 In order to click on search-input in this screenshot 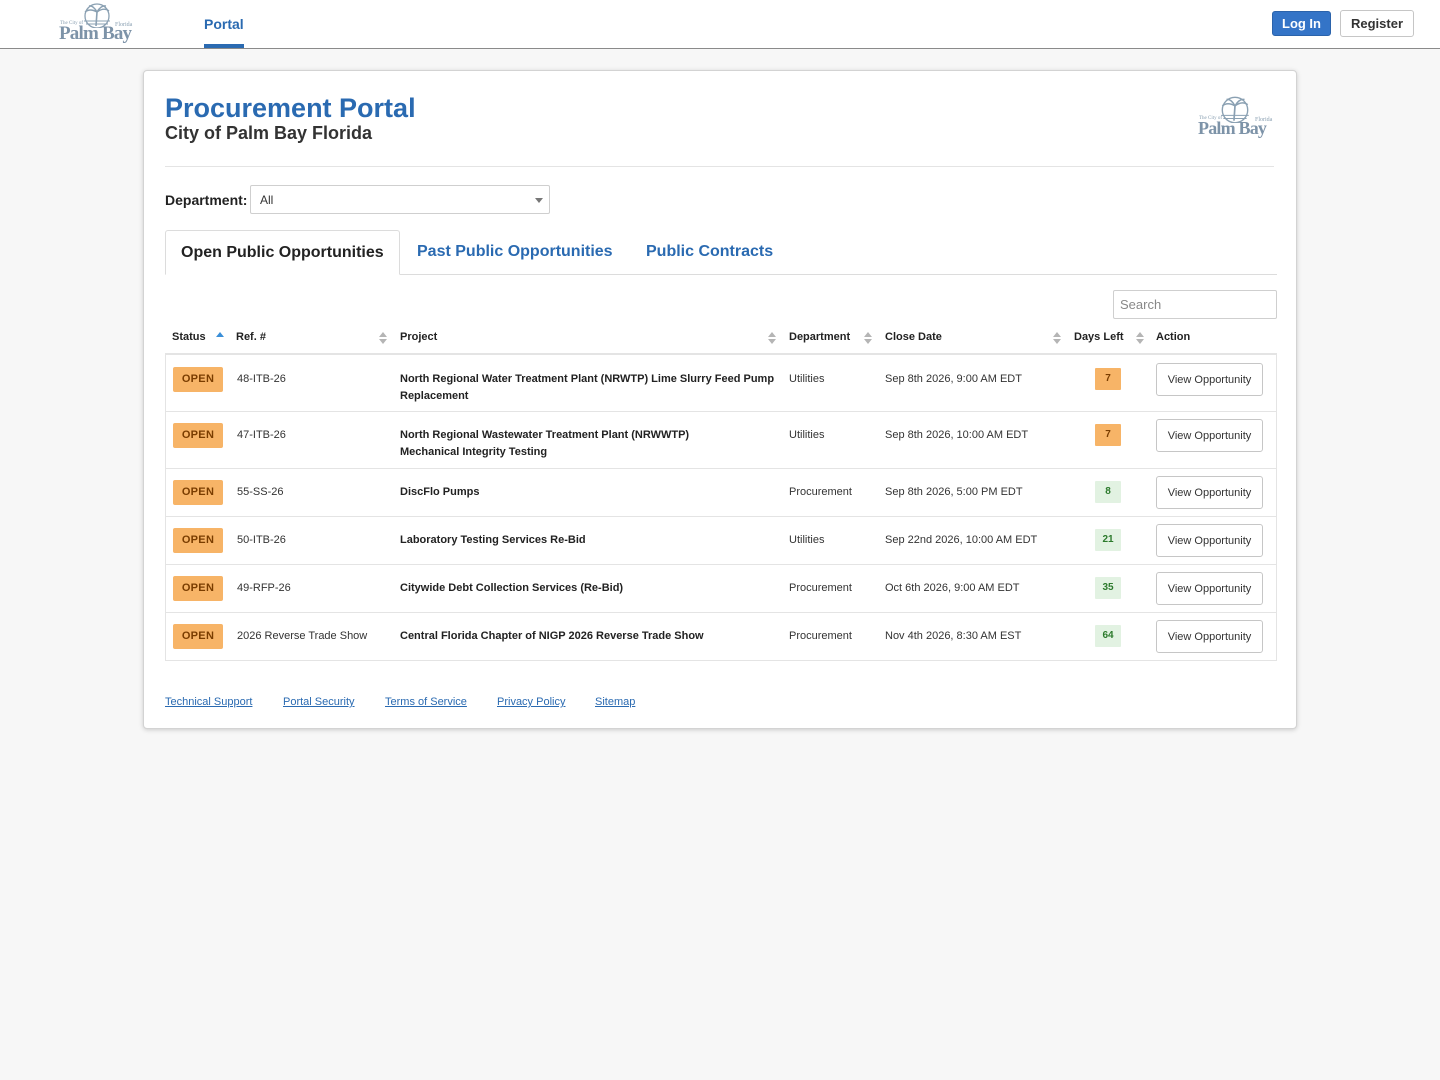, I will do `click(1195, 304)`.